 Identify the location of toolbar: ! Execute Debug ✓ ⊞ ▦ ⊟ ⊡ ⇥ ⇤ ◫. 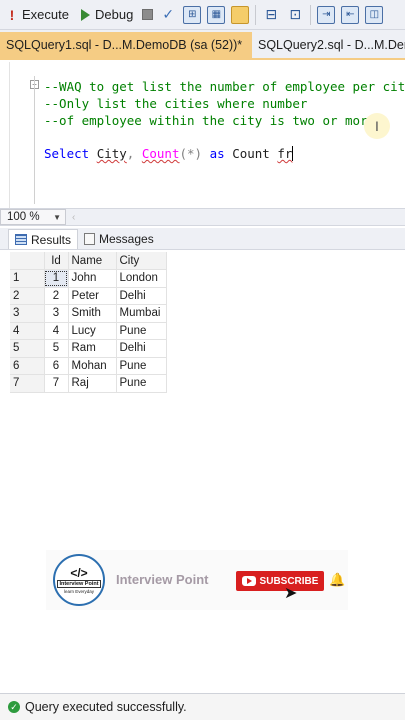
(202, 15).